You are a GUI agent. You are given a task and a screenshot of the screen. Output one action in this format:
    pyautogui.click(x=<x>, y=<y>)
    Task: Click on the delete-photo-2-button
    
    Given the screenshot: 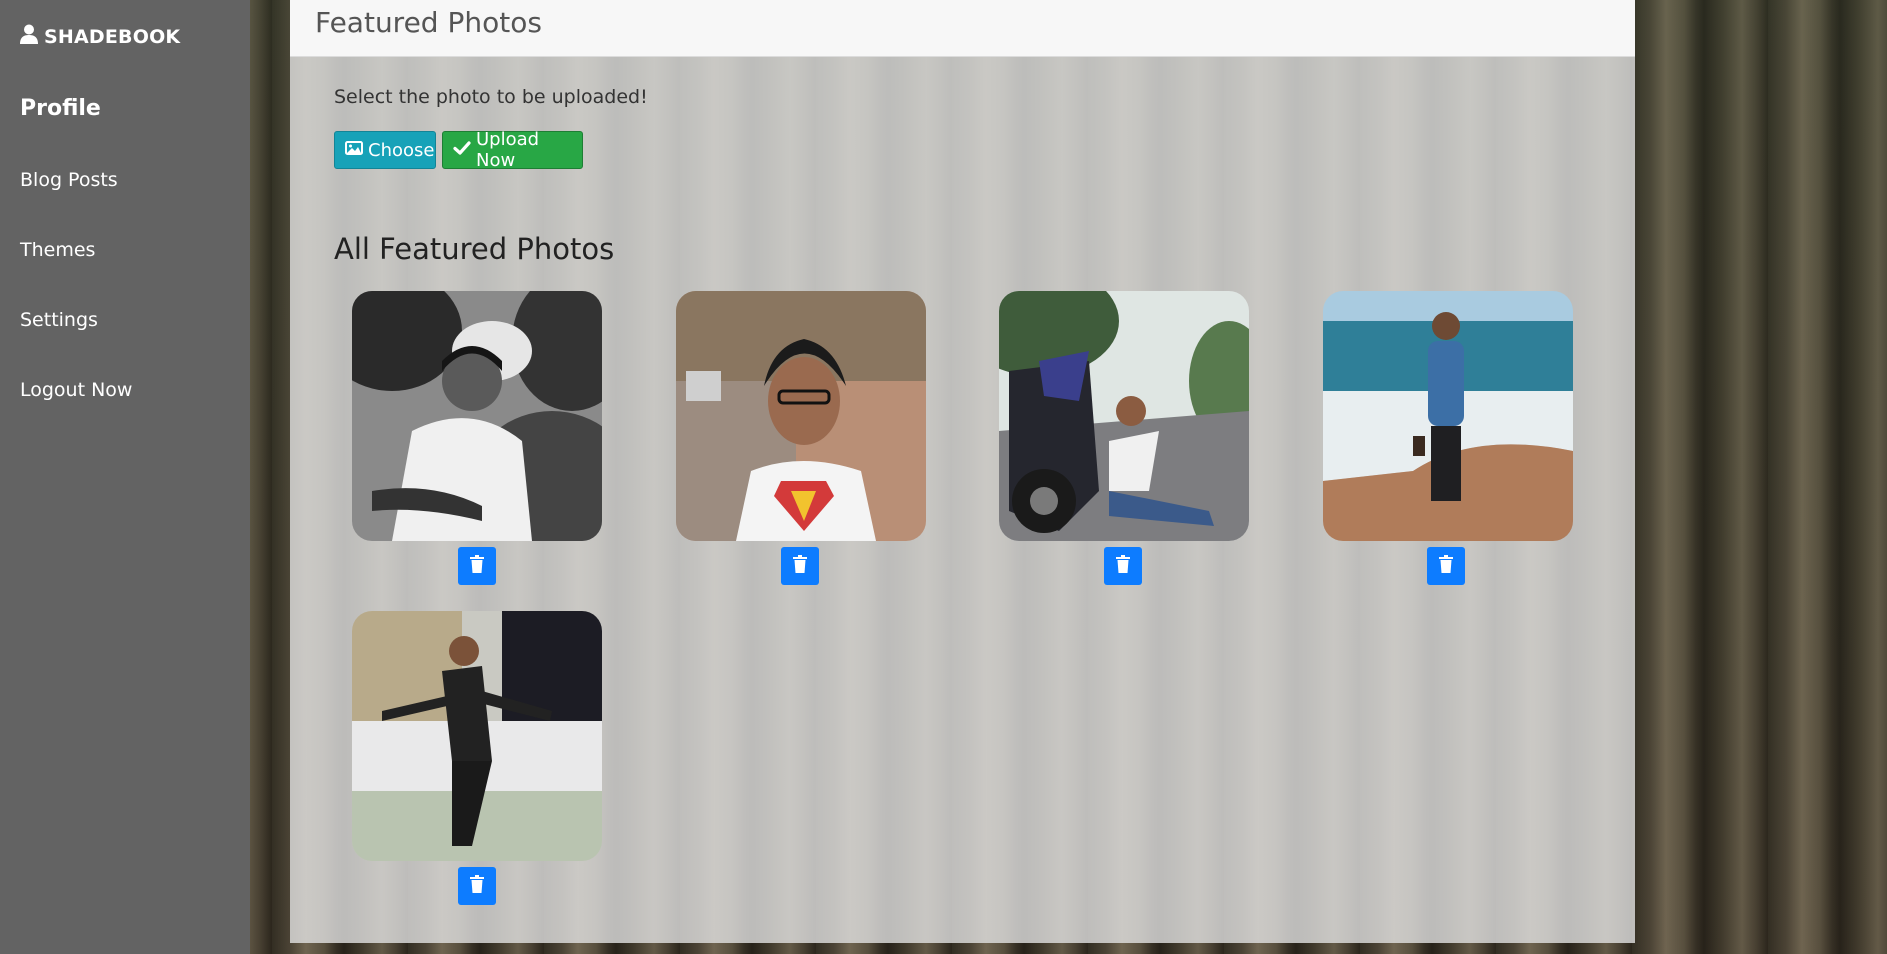 What is the action you would take?
    pyautogui.click(x=800, y=566)
    